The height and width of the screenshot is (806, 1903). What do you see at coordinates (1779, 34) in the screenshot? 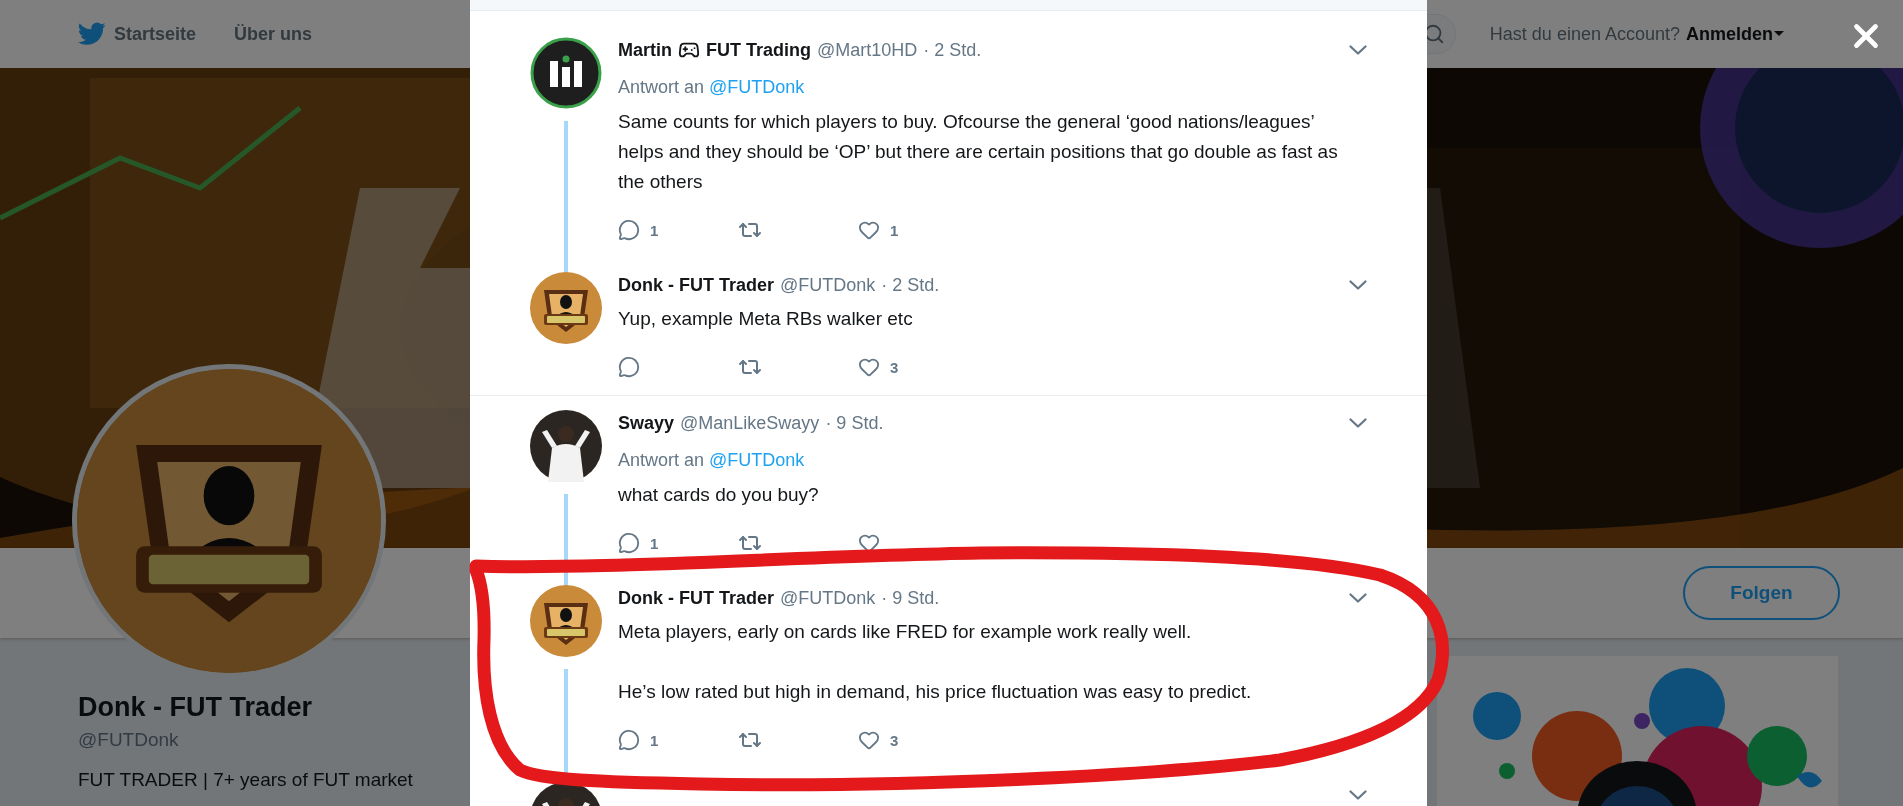
I see `caret-icon` at bounding box center [1779, 34].